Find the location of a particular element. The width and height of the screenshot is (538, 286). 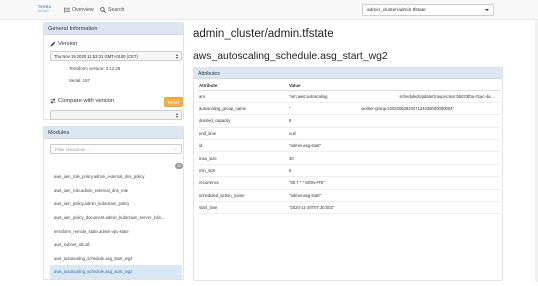

attribute-name: autoscaling_group_name is located at coordinates (243, 109).